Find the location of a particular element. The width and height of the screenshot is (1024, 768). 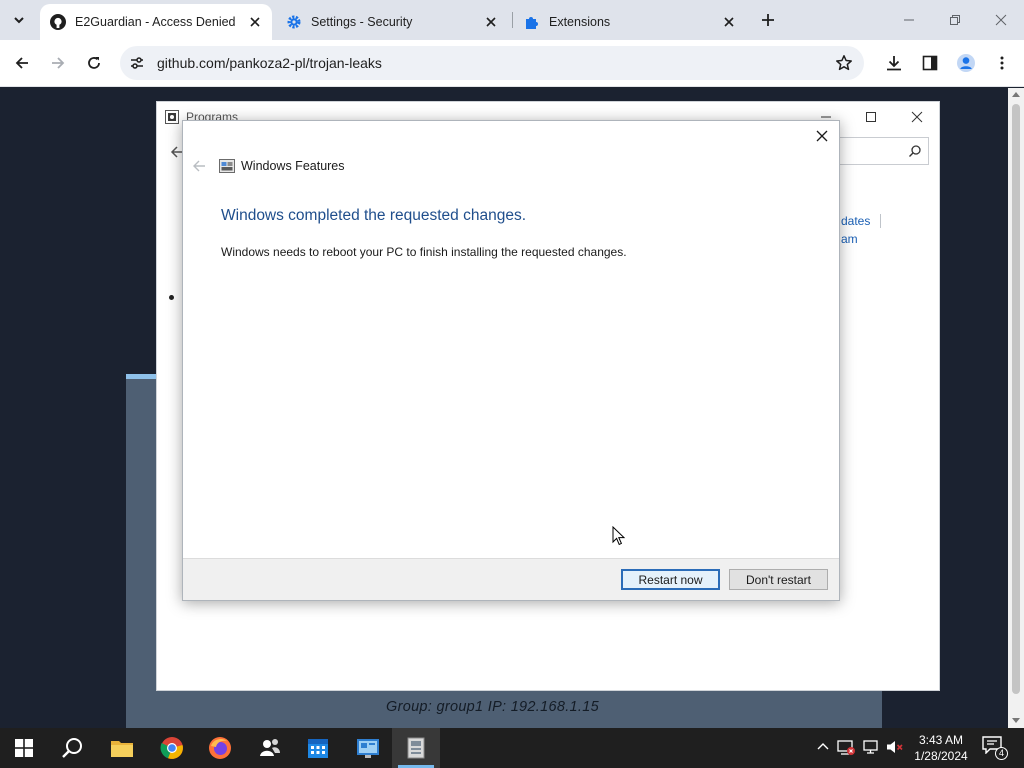

restart-now-button: Restart now is located at coordinates (670, 579).